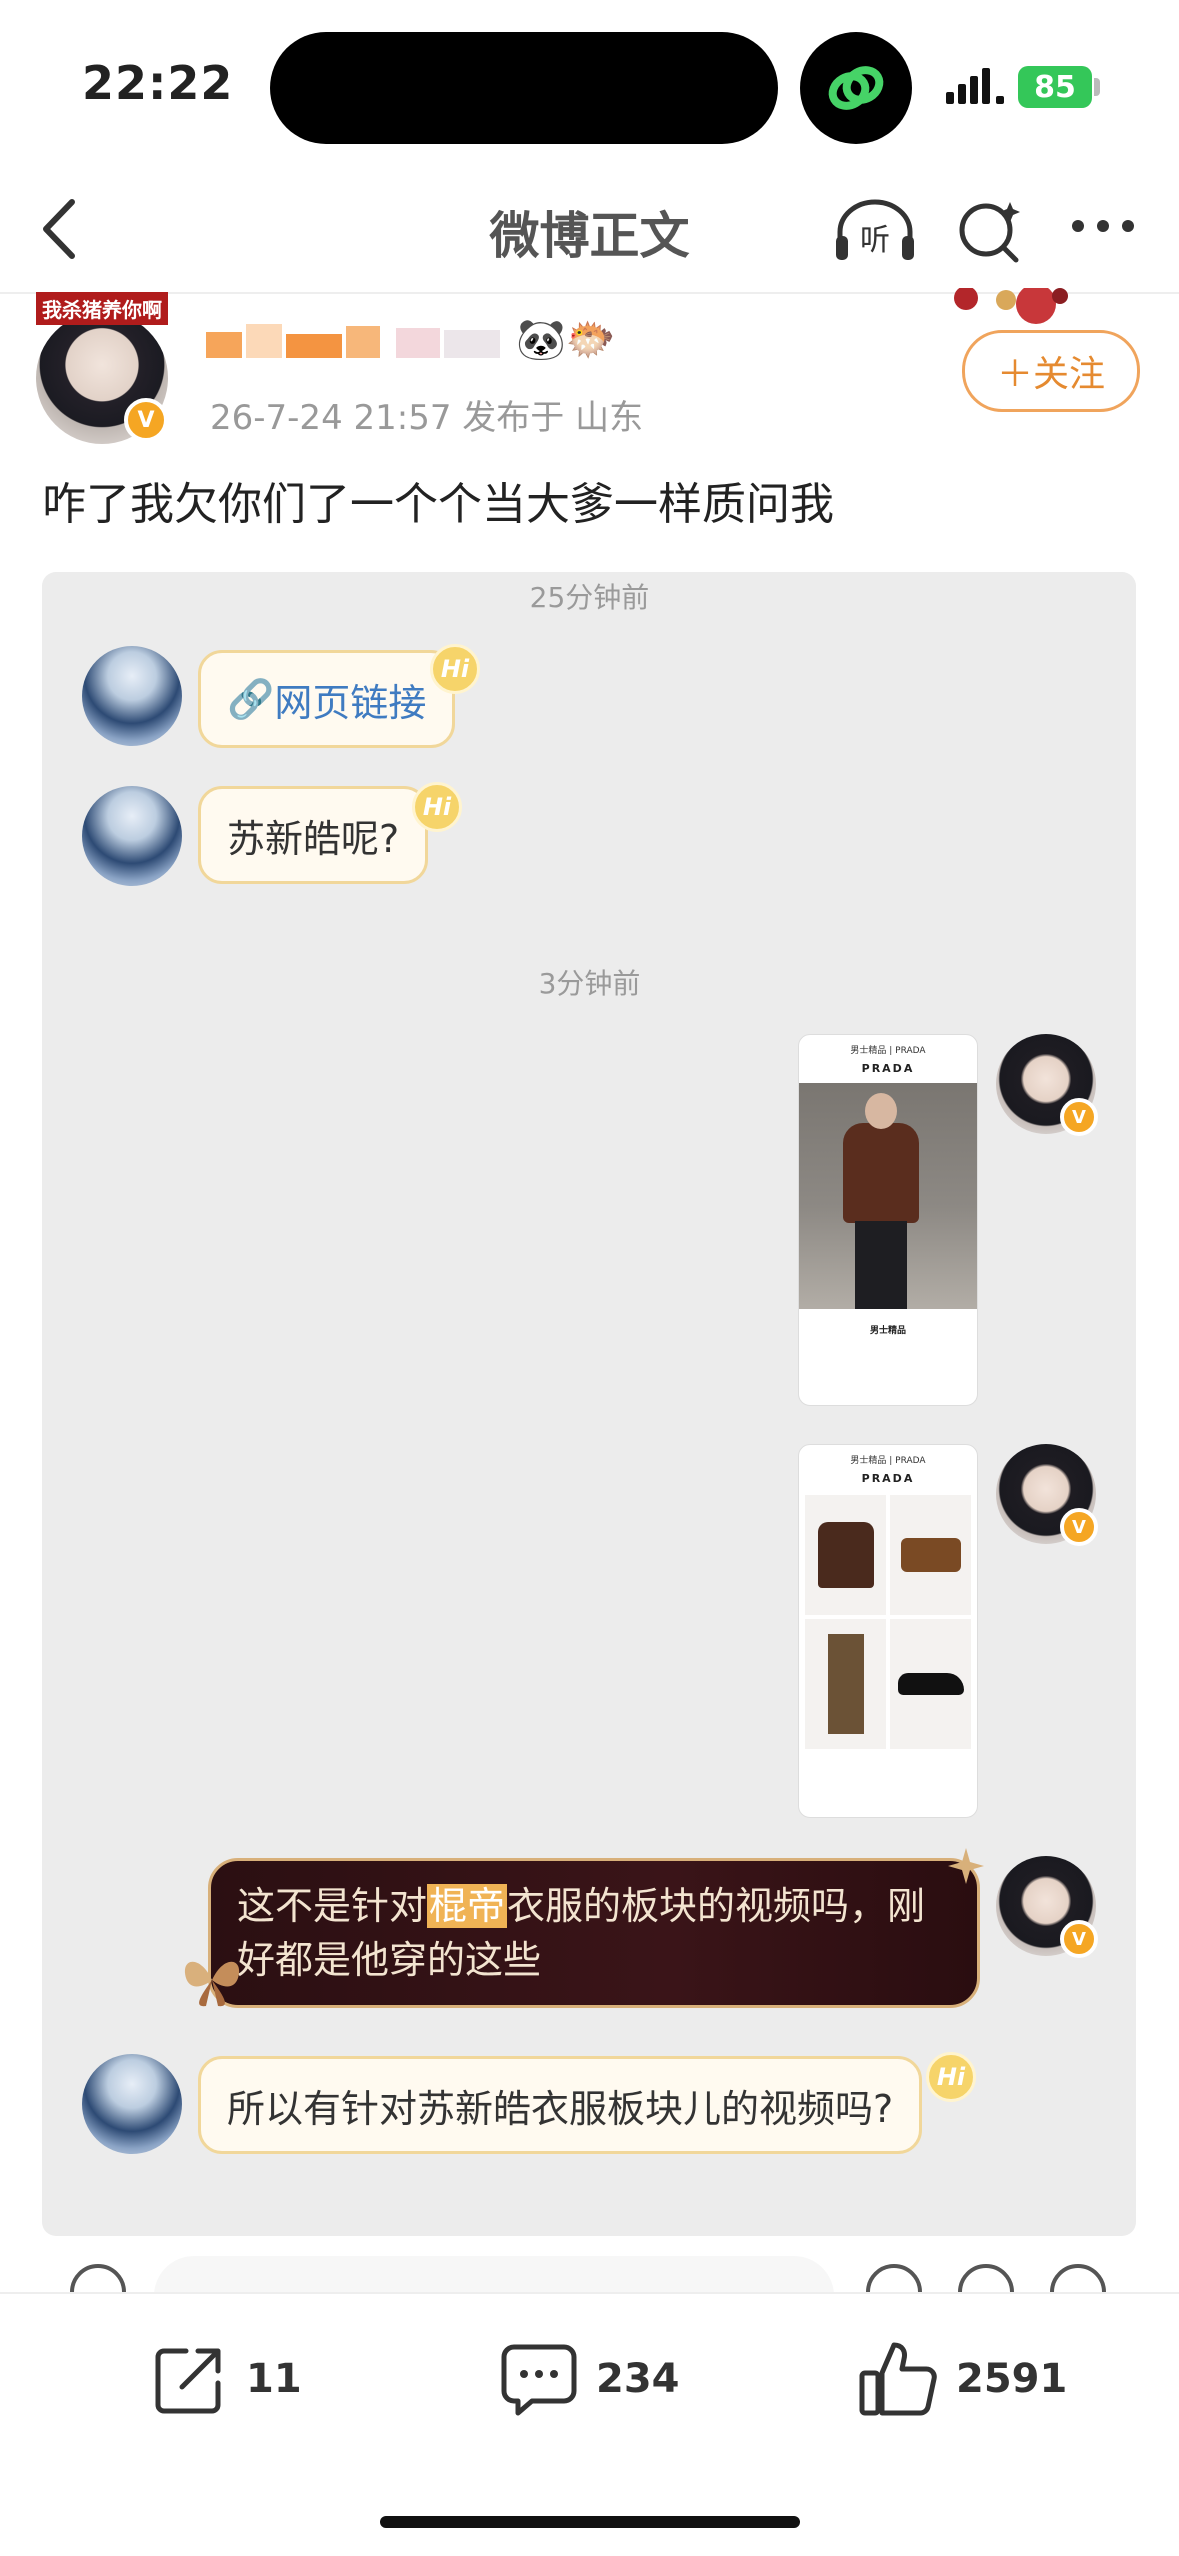 The width and height of the screenshot is (1179, 2556). I want to click on sparkle-icon, so click(966, 1868).